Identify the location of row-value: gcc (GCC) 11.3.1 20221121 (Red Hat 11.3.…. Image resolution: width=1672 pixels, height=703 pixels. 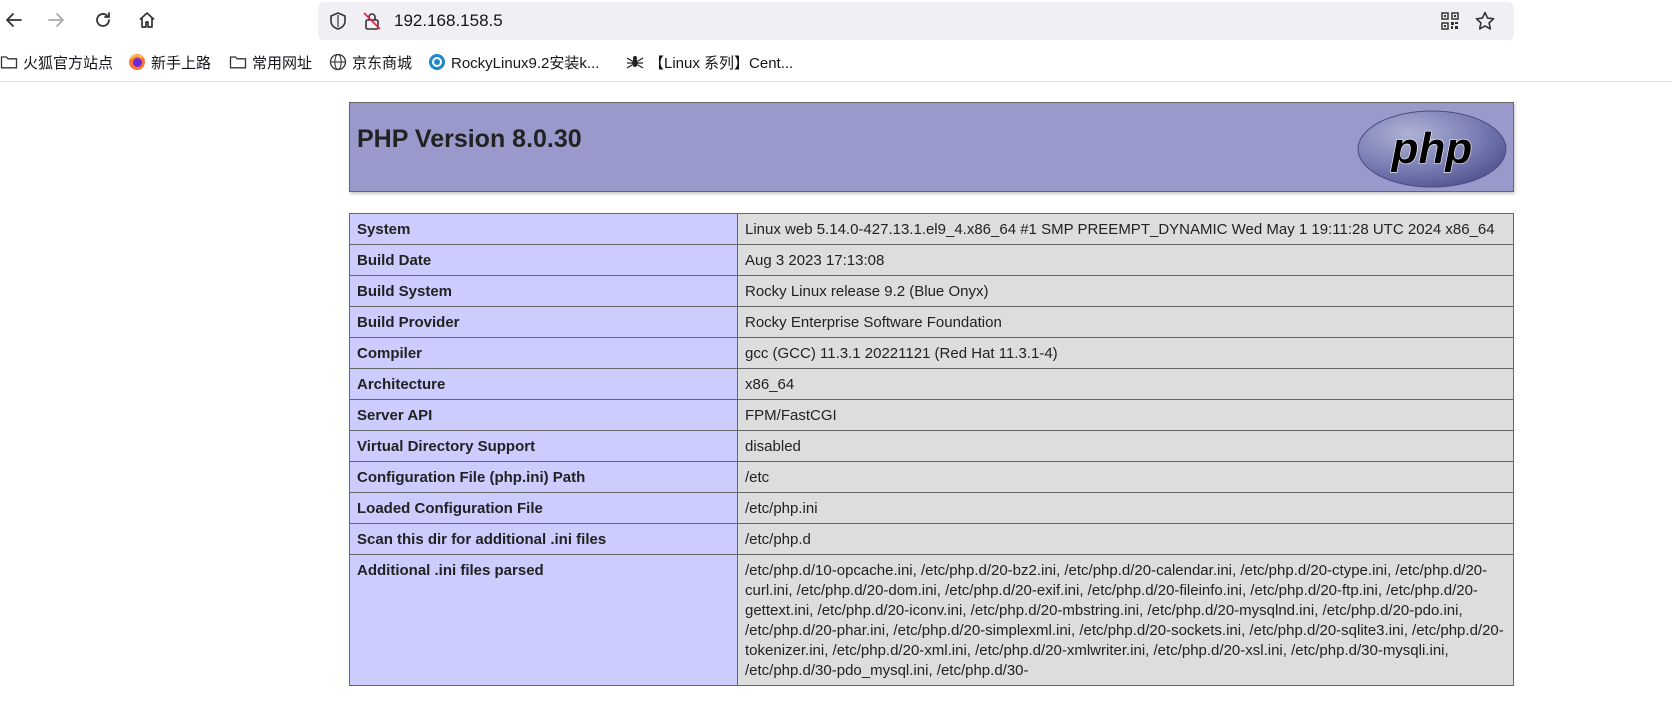
(1125, 353).